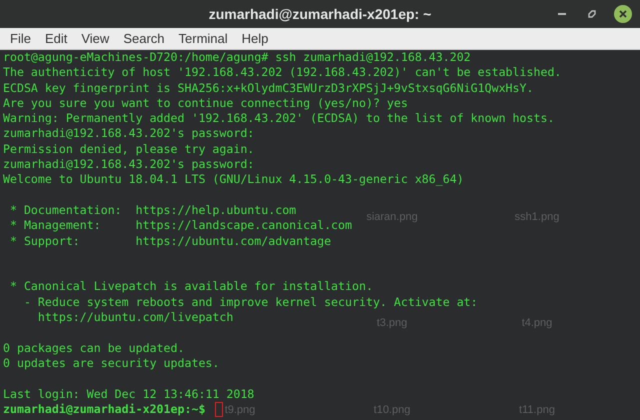  What do you see at coordinates (144, 38) in the screenshot?
I see `menu-item: Search` at bounding box center [144, 38].